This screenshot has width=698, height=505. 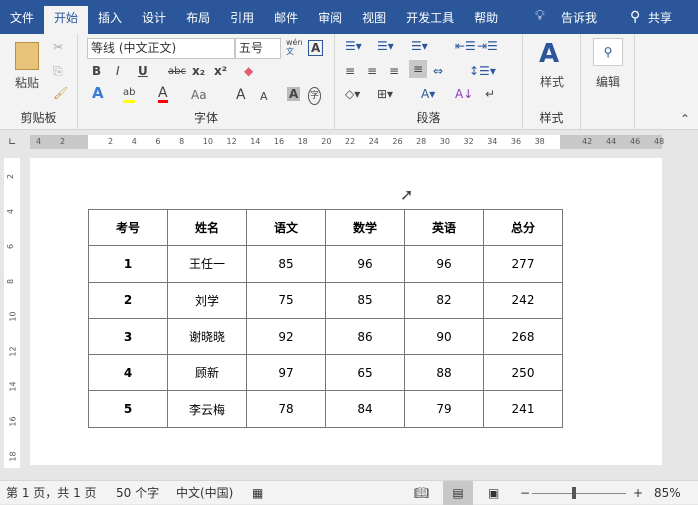 I want to click on table-cell: 88, so click(x=444, y=373).